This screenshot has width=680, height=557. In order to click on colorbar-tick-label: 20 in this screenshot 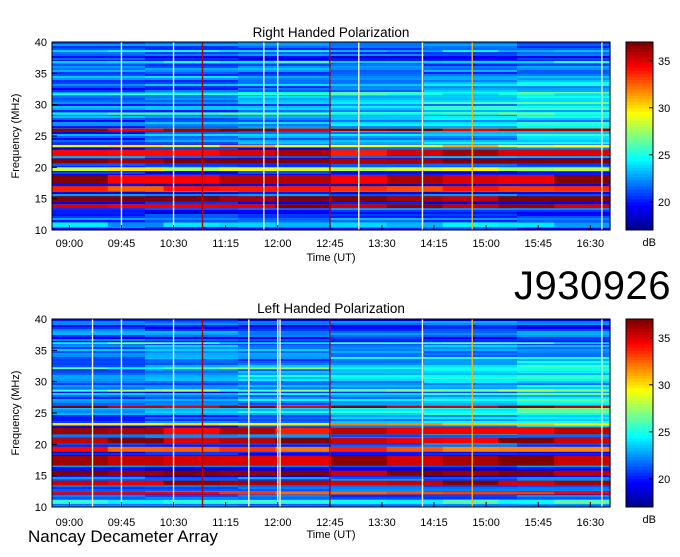, I will do `click(664, 203)`.